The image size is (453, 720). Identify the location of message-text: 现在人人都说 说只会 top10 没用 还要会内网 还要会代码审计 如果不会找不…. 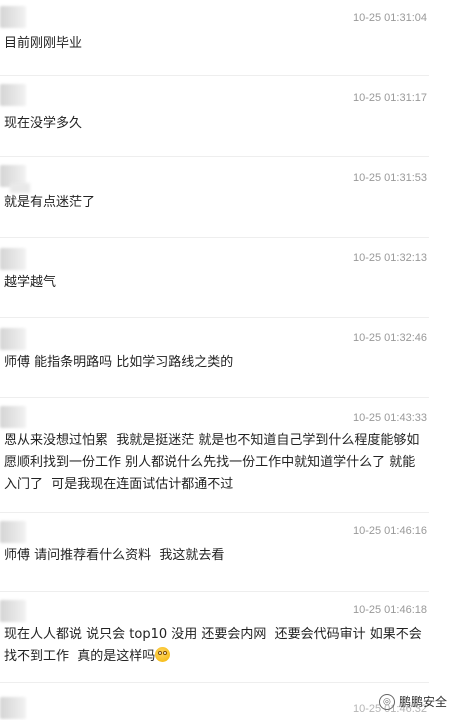
(213, 645).